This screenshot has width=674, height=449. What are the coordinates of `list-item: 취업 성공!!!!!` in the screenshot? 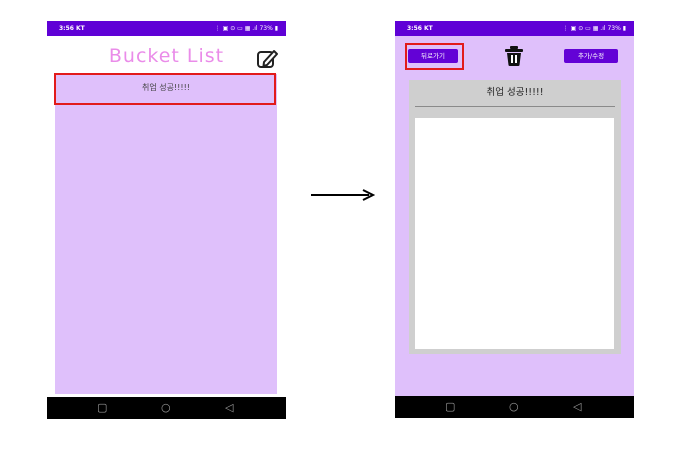 It's located at (166, 87).